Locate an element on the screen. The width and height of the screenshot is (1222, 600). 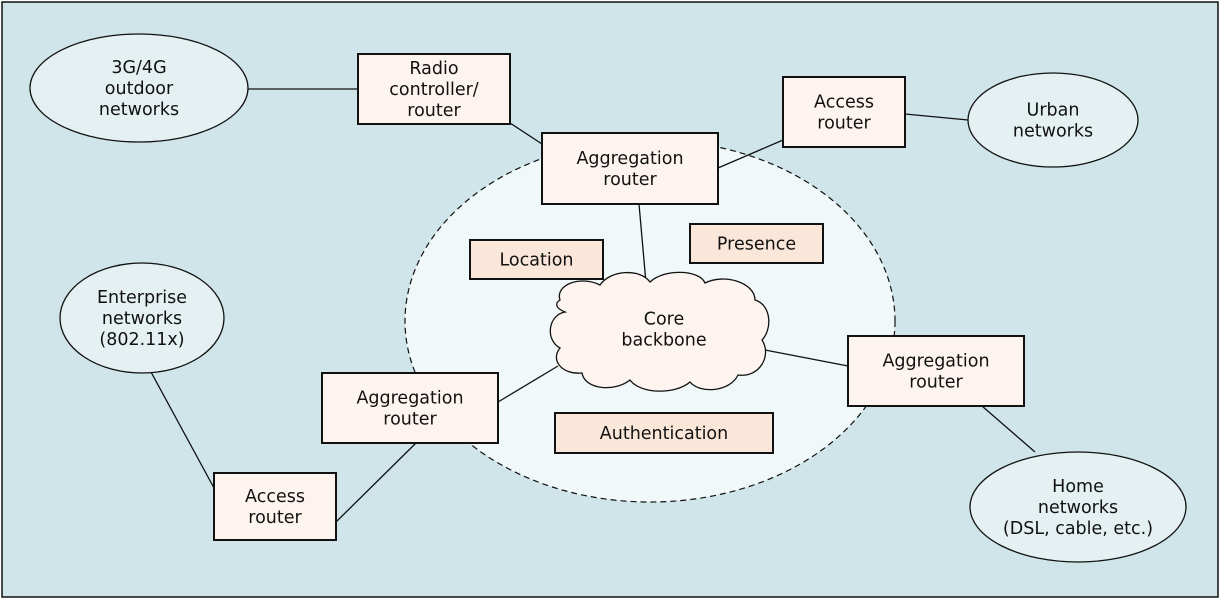
network-urban: Urbannetworks is located at coordinates (1053, 120).